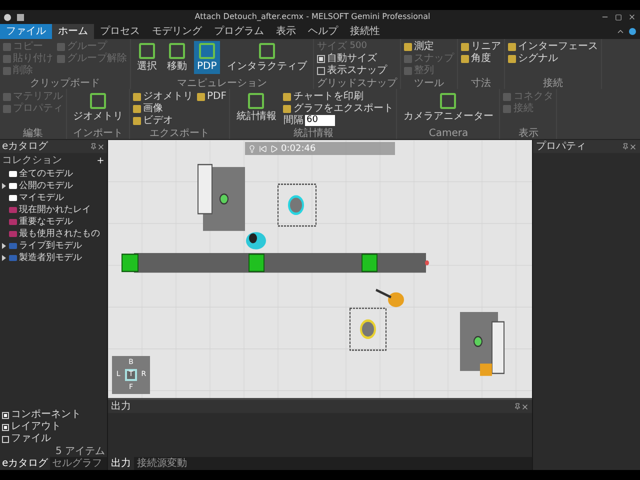  I want to click on ribbon-large-button: カメラアニメーター, so click(448, 107).